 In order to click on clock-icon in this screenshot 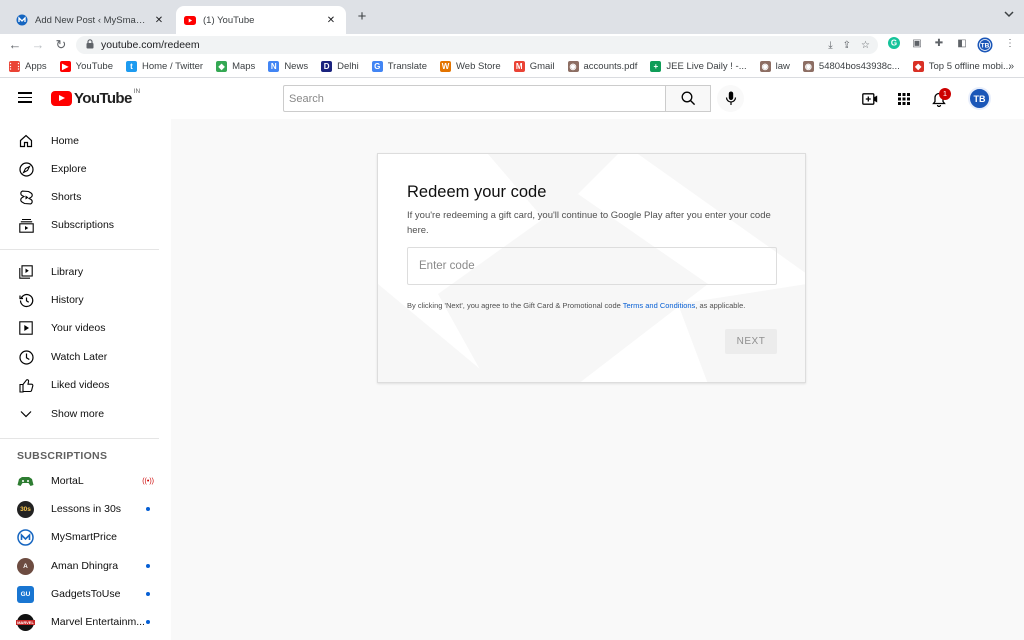, I will do `click(26, 357)`.